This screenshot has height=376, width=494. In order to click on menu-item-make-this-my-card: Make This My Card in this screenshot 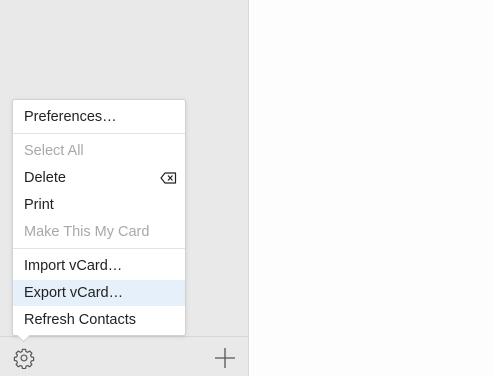, I will do `click(99, 232)`.